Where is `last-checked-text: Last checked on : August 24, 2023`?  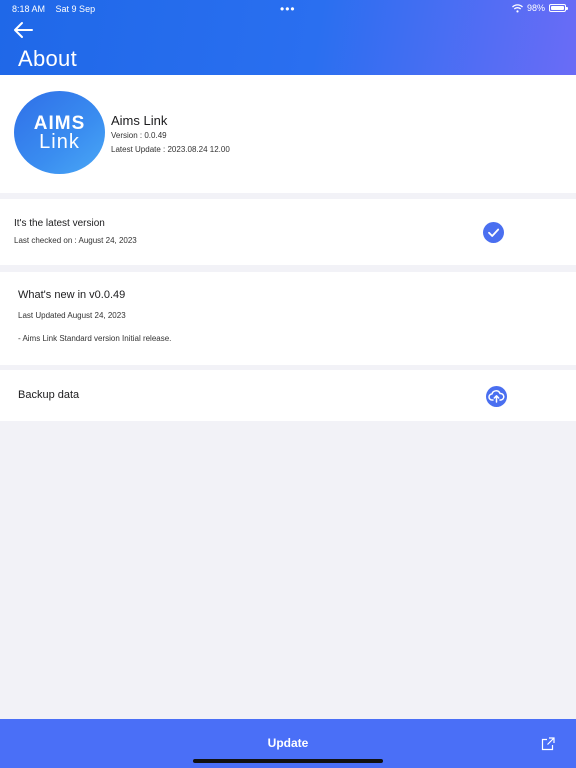 last-checked-text: Last checked on : August 24, 2023 is located at coordinates (75, 240).